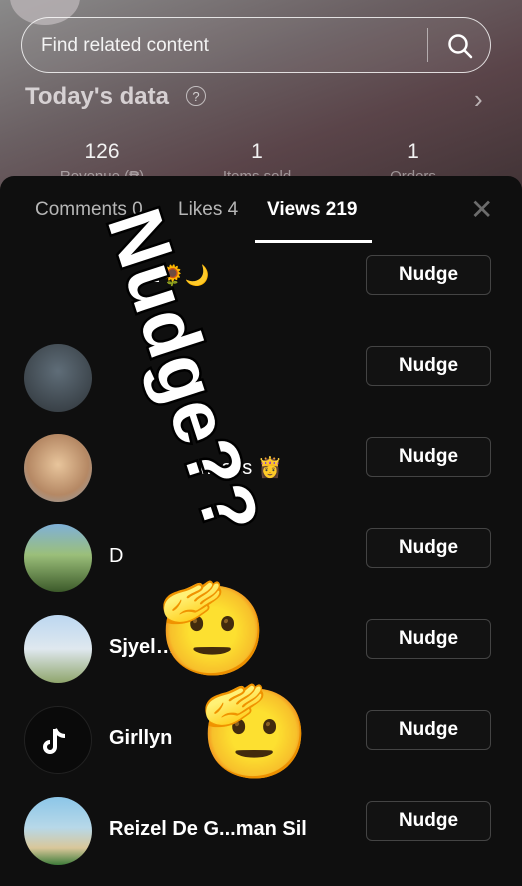  What do you see at coordinates (478, 99) in the screenshot?
I see `chevron-right-icon: ›` at bounding box center [478, 99].